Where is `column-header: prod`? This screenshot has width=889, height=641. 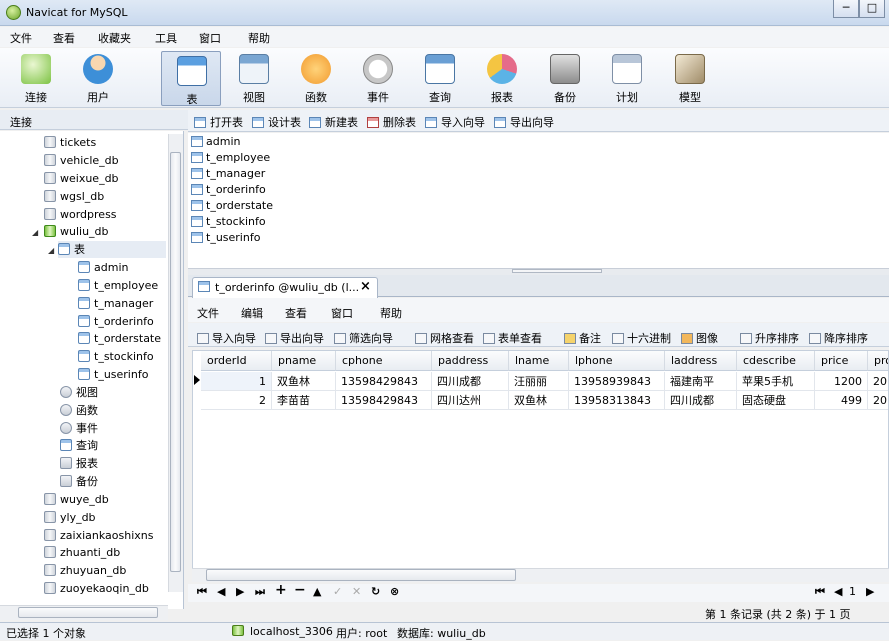 column-header: prod is located at coordinates (878, 361).